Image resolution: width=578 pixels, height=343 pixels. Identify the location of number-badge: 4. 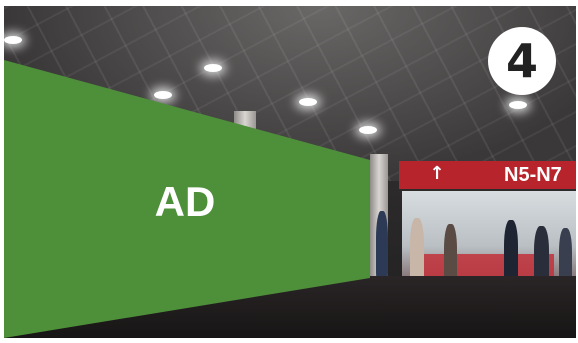
(522, 61).